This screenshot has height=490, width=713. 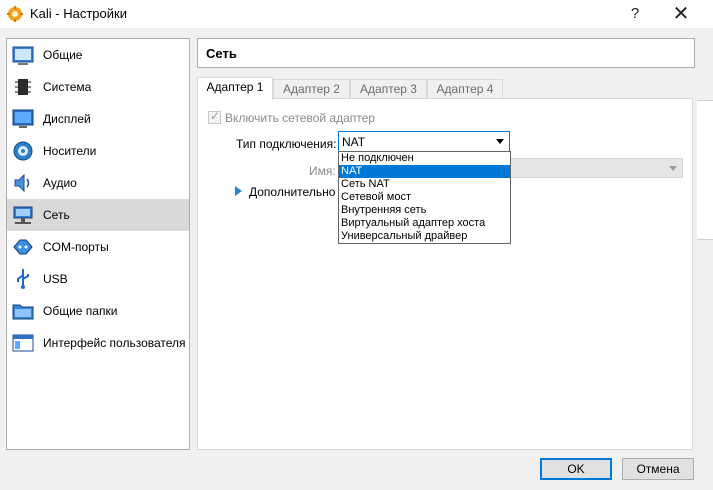 I want to click on title-bar: Kali - Настройки ? ✕, so click(x=356, y=14).